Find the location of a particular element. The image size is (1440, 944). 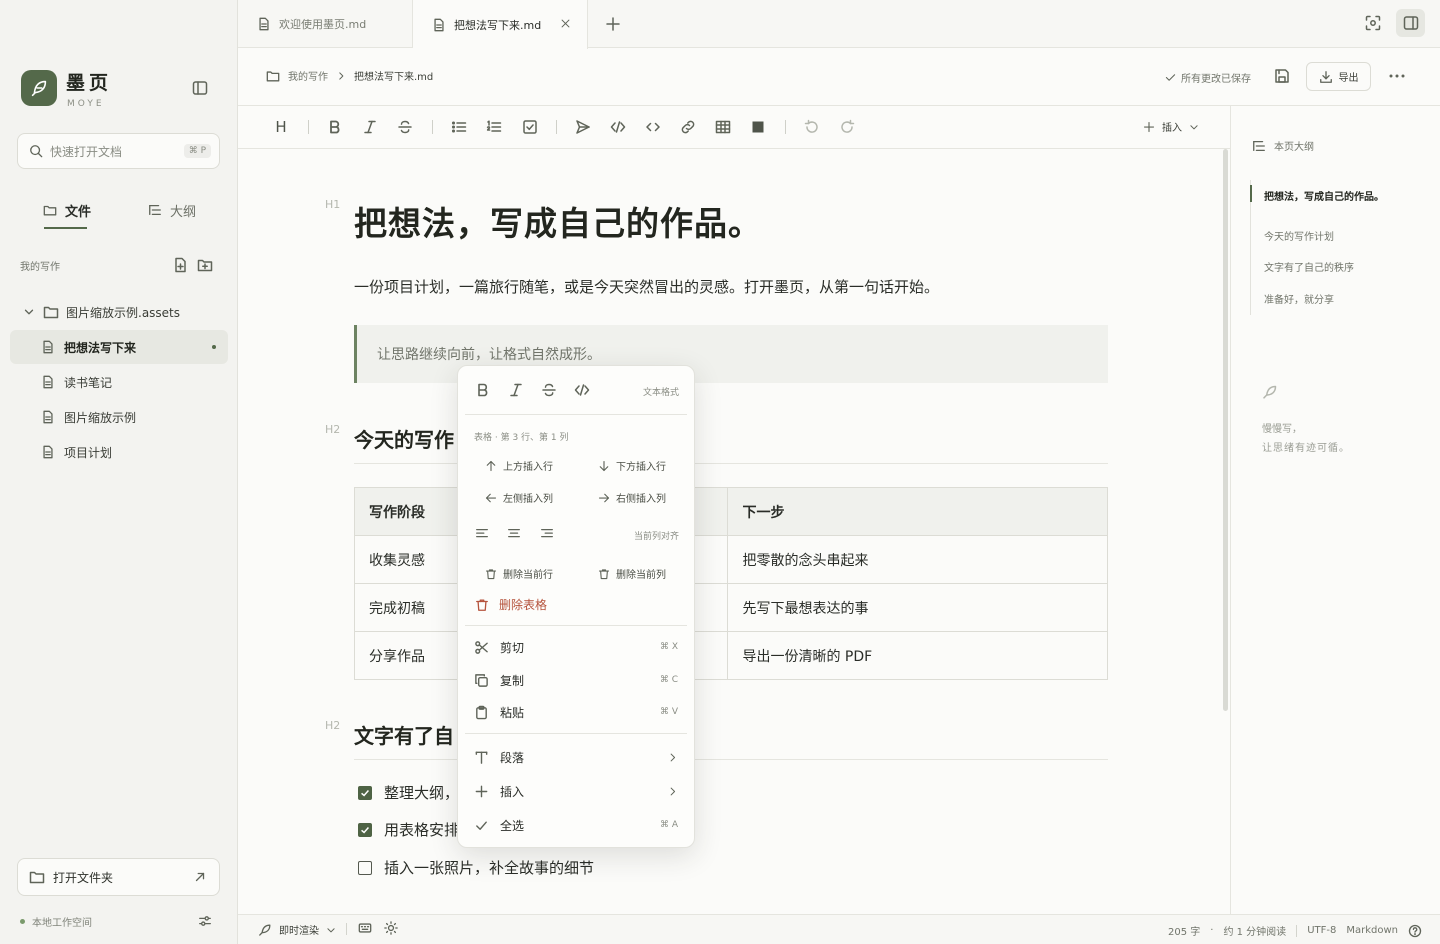

search-input: 快速打开文档 is located at coordinates (113, 151).